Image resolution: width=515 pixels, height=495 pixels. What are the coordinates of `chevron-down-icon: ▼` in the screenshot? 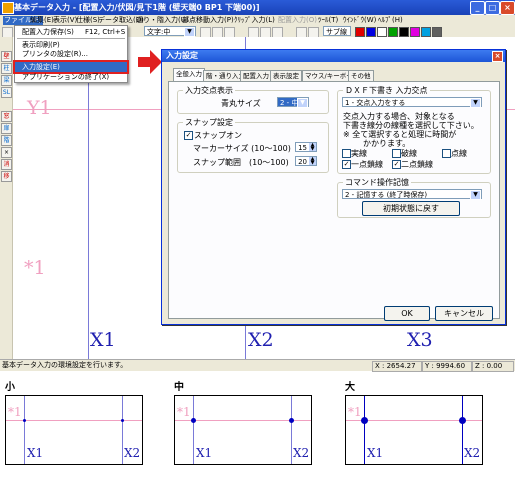 It's located at (189, 32).